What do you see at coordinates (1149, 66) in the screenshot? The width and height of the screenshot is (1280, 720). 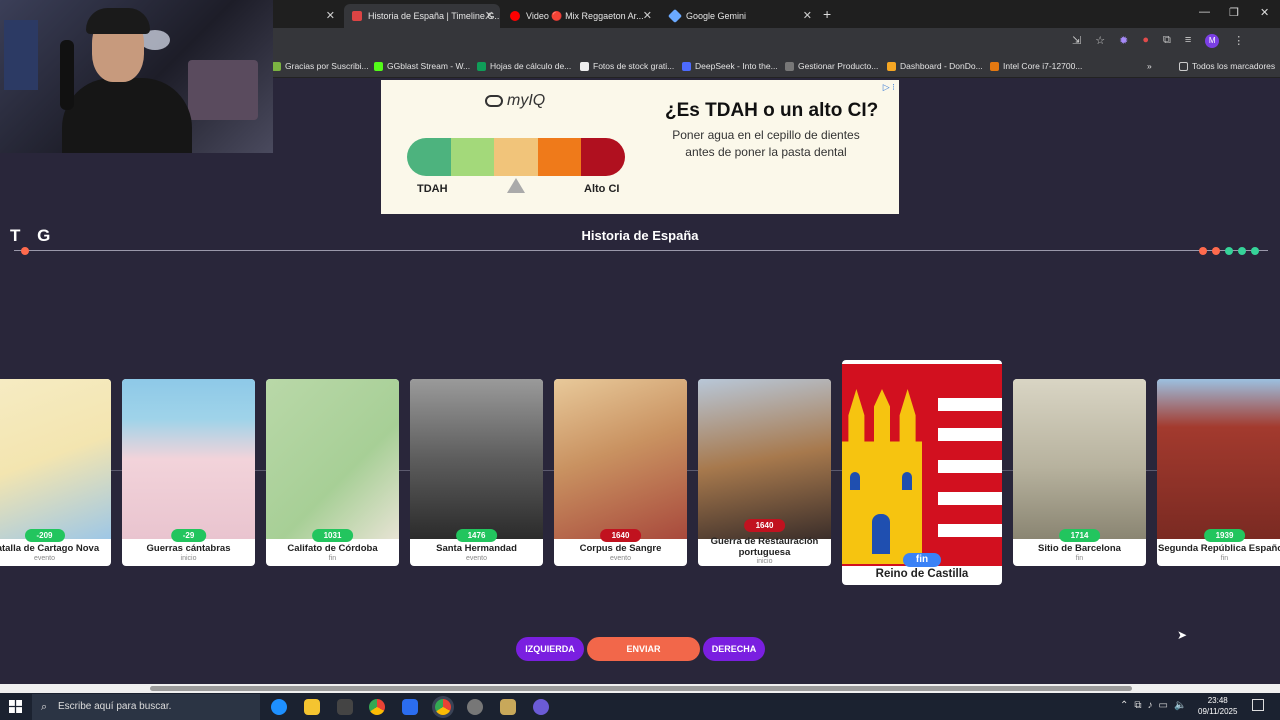 I see `more-bookmarks-button: »` at bounding box center [1149, 66].